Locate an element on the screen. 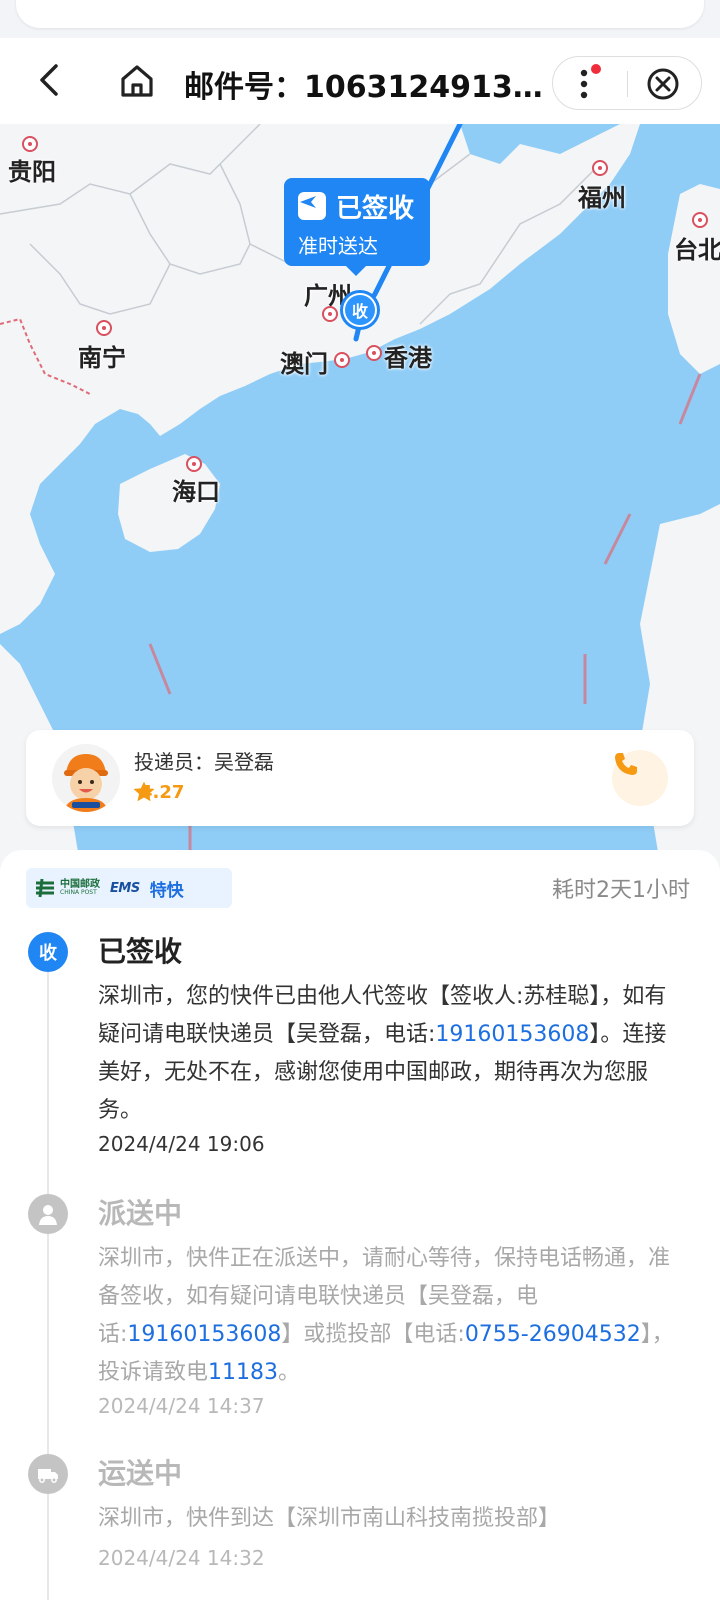 The width and height of the screenshot is (720, 1600). ems-logo: EMS is located at coordinates (125, 888).